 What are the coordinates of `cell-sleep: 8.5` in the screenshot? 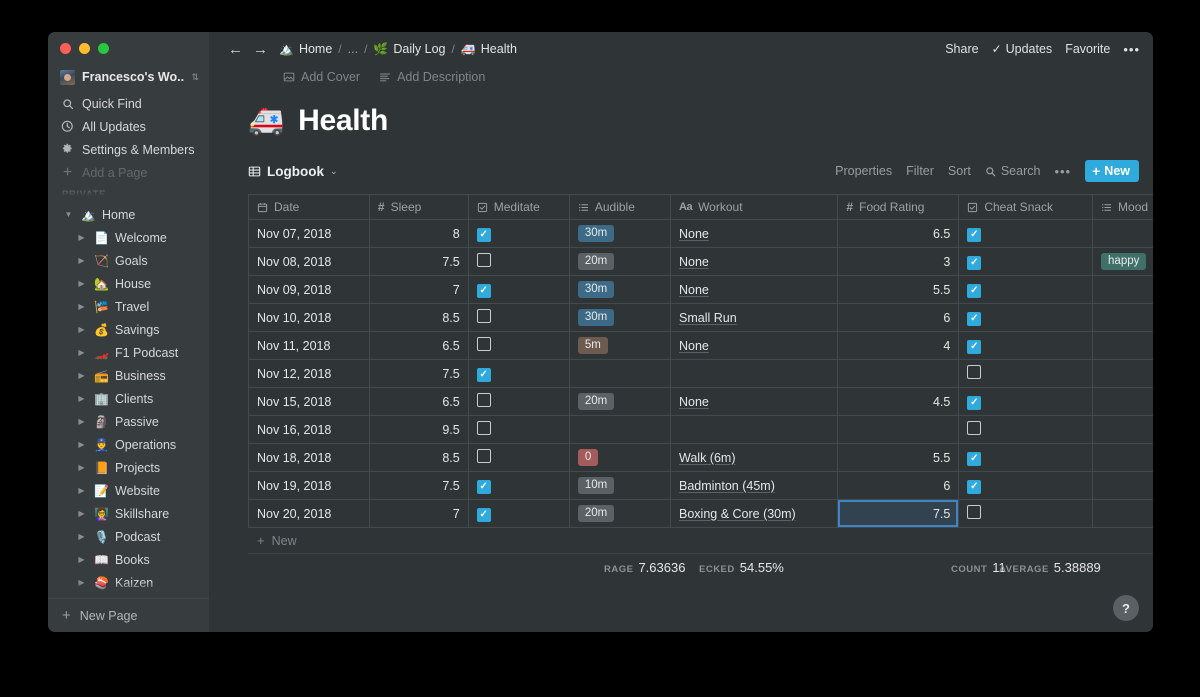 It's located at (419, 317).